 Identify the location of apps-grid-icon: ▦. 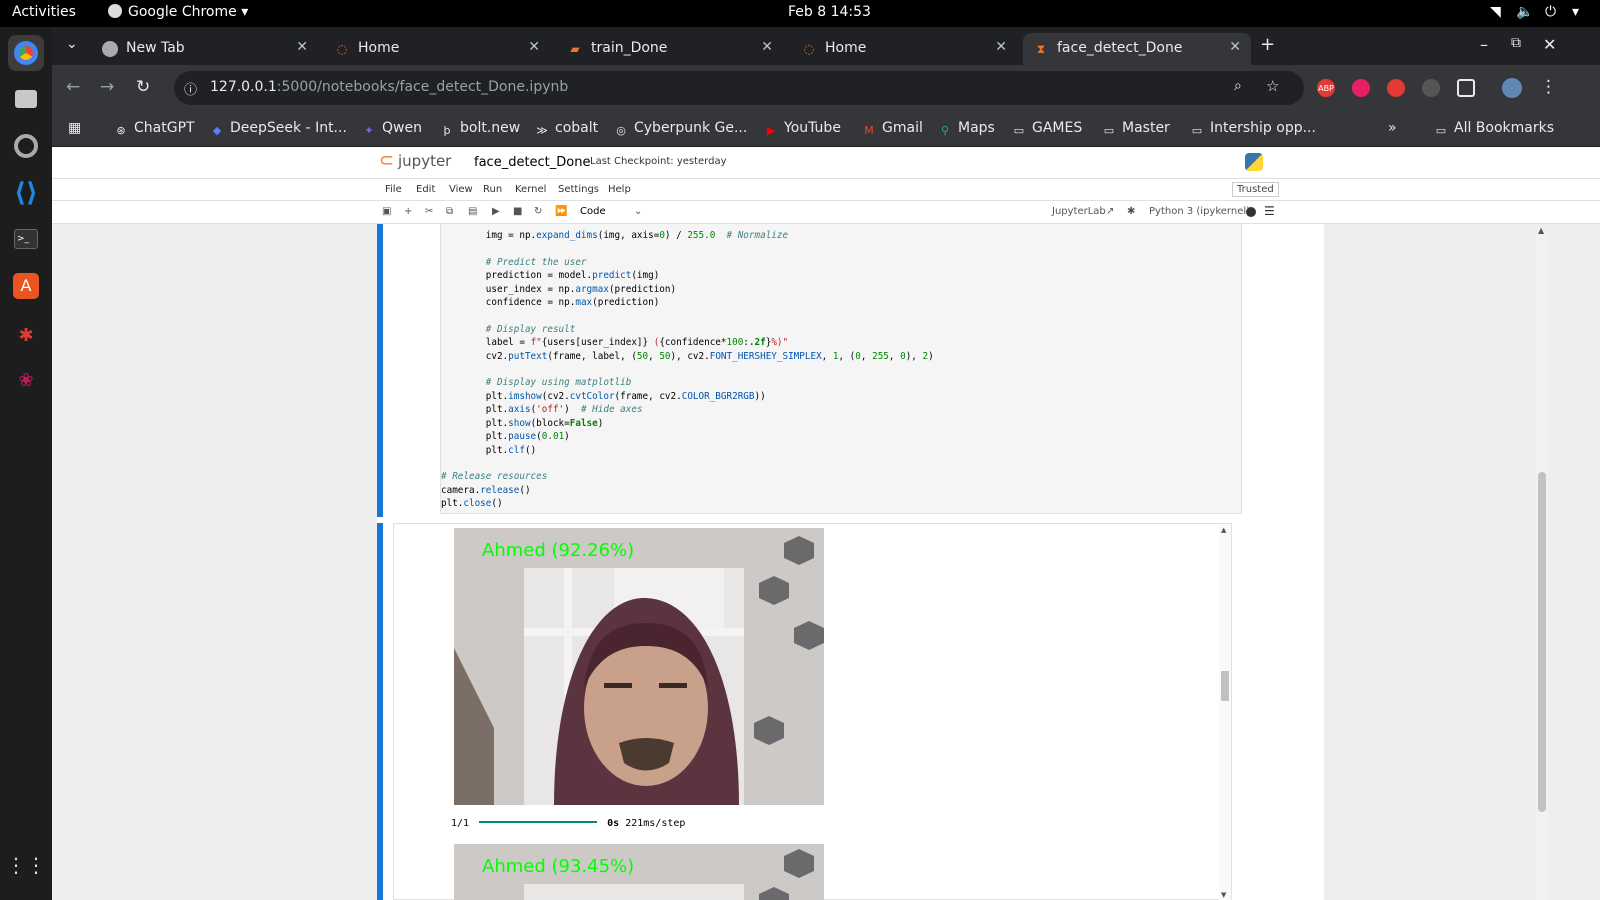
(74, 128).